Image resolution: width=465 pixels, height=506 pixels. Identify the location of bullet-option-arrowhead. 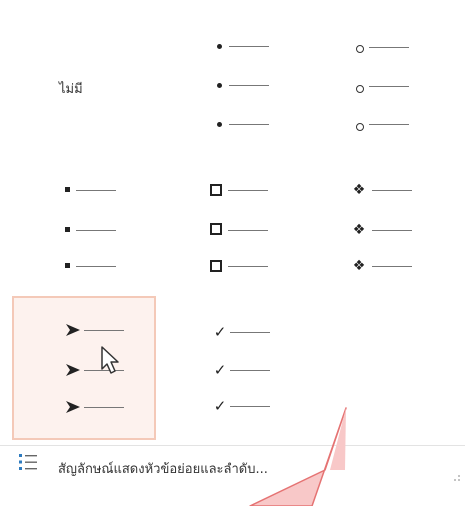
(84, 368).